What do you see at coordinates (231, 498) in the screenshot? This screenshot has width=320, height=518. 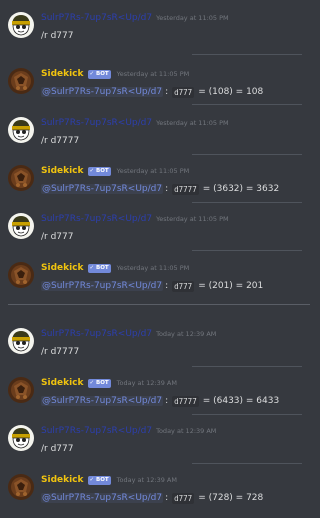 I see `roll-result: = (728) = 728` at bounding box center [231, 498].